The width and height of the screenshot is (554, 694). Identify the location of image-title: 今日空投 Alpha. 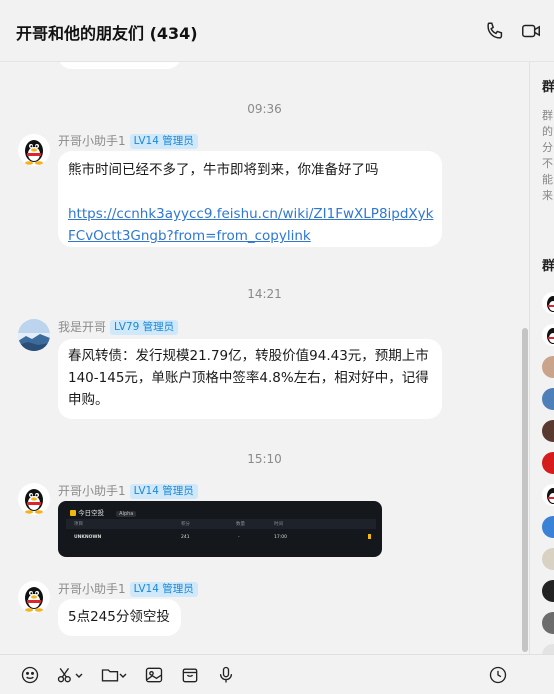
(103, 512).